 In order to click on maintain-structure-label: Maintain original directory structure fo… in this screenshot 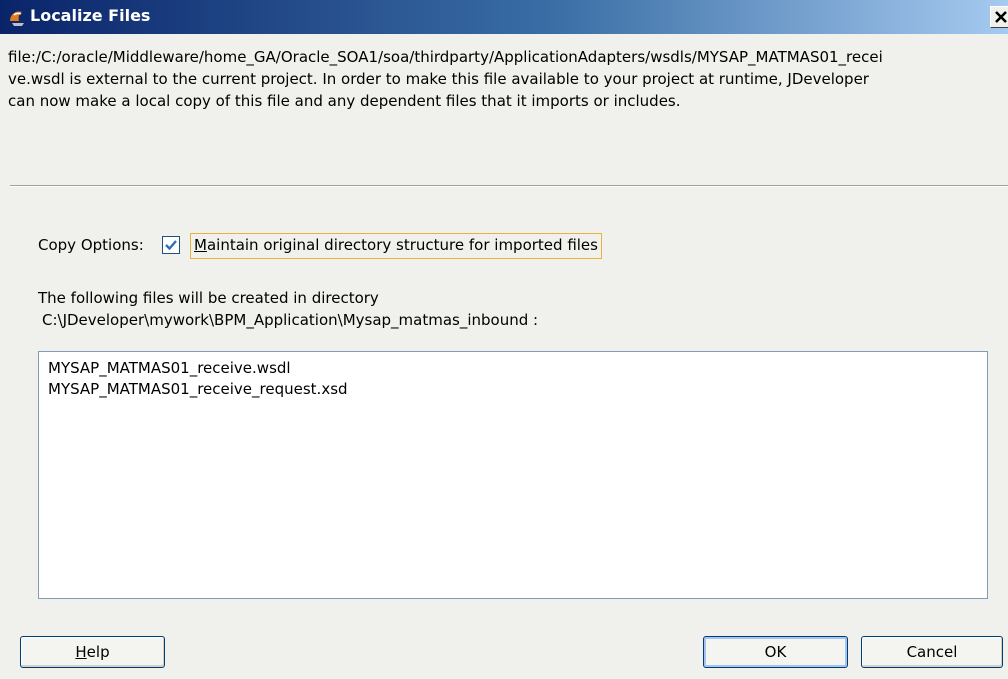, I will do `click(396, 246)`.